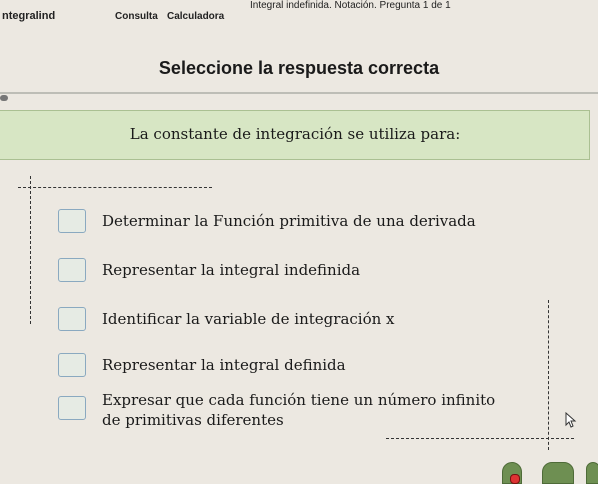  Describe the element at coordinates (571, 420) in the screenshot. I see `mouse-pointer-icon` at that location.